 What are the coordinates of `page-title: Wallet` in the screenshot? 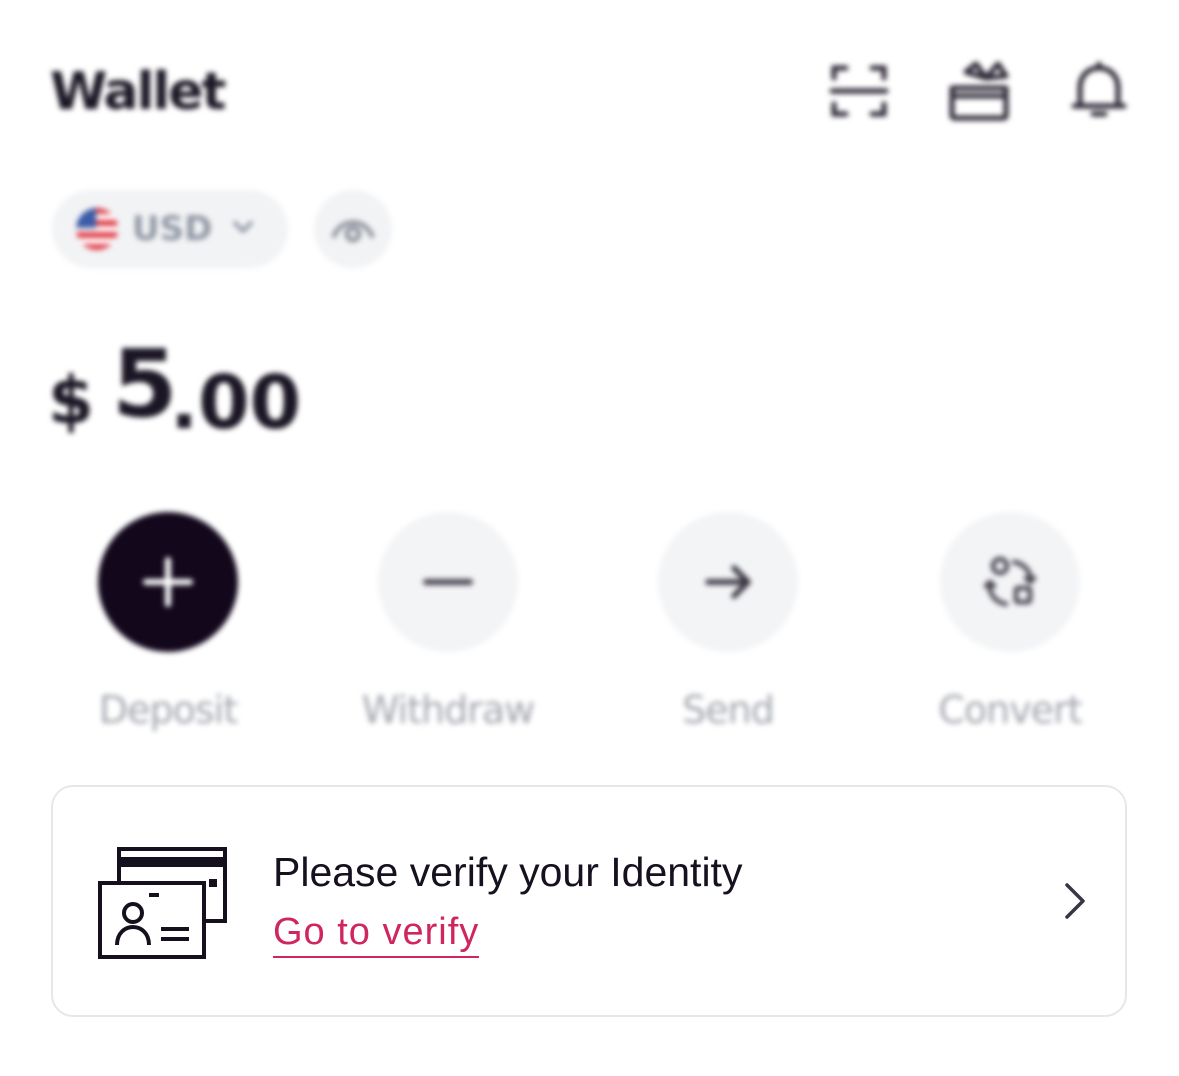 It's located at (138, 92).